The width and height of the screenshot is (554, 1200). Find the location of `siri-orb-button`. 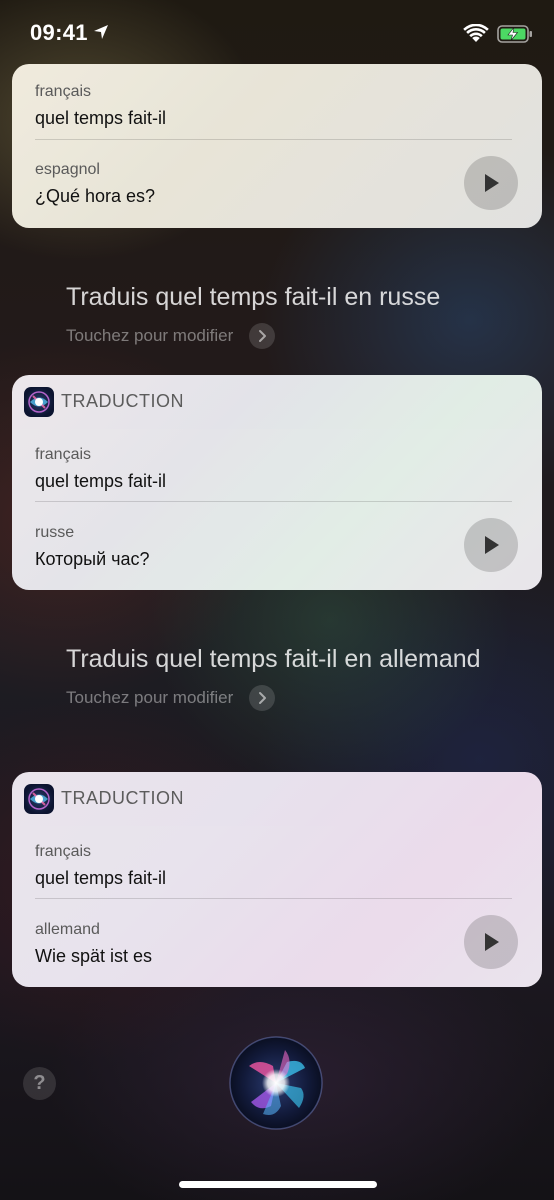

siri-orb-button is located at coordinates (276, 1083).